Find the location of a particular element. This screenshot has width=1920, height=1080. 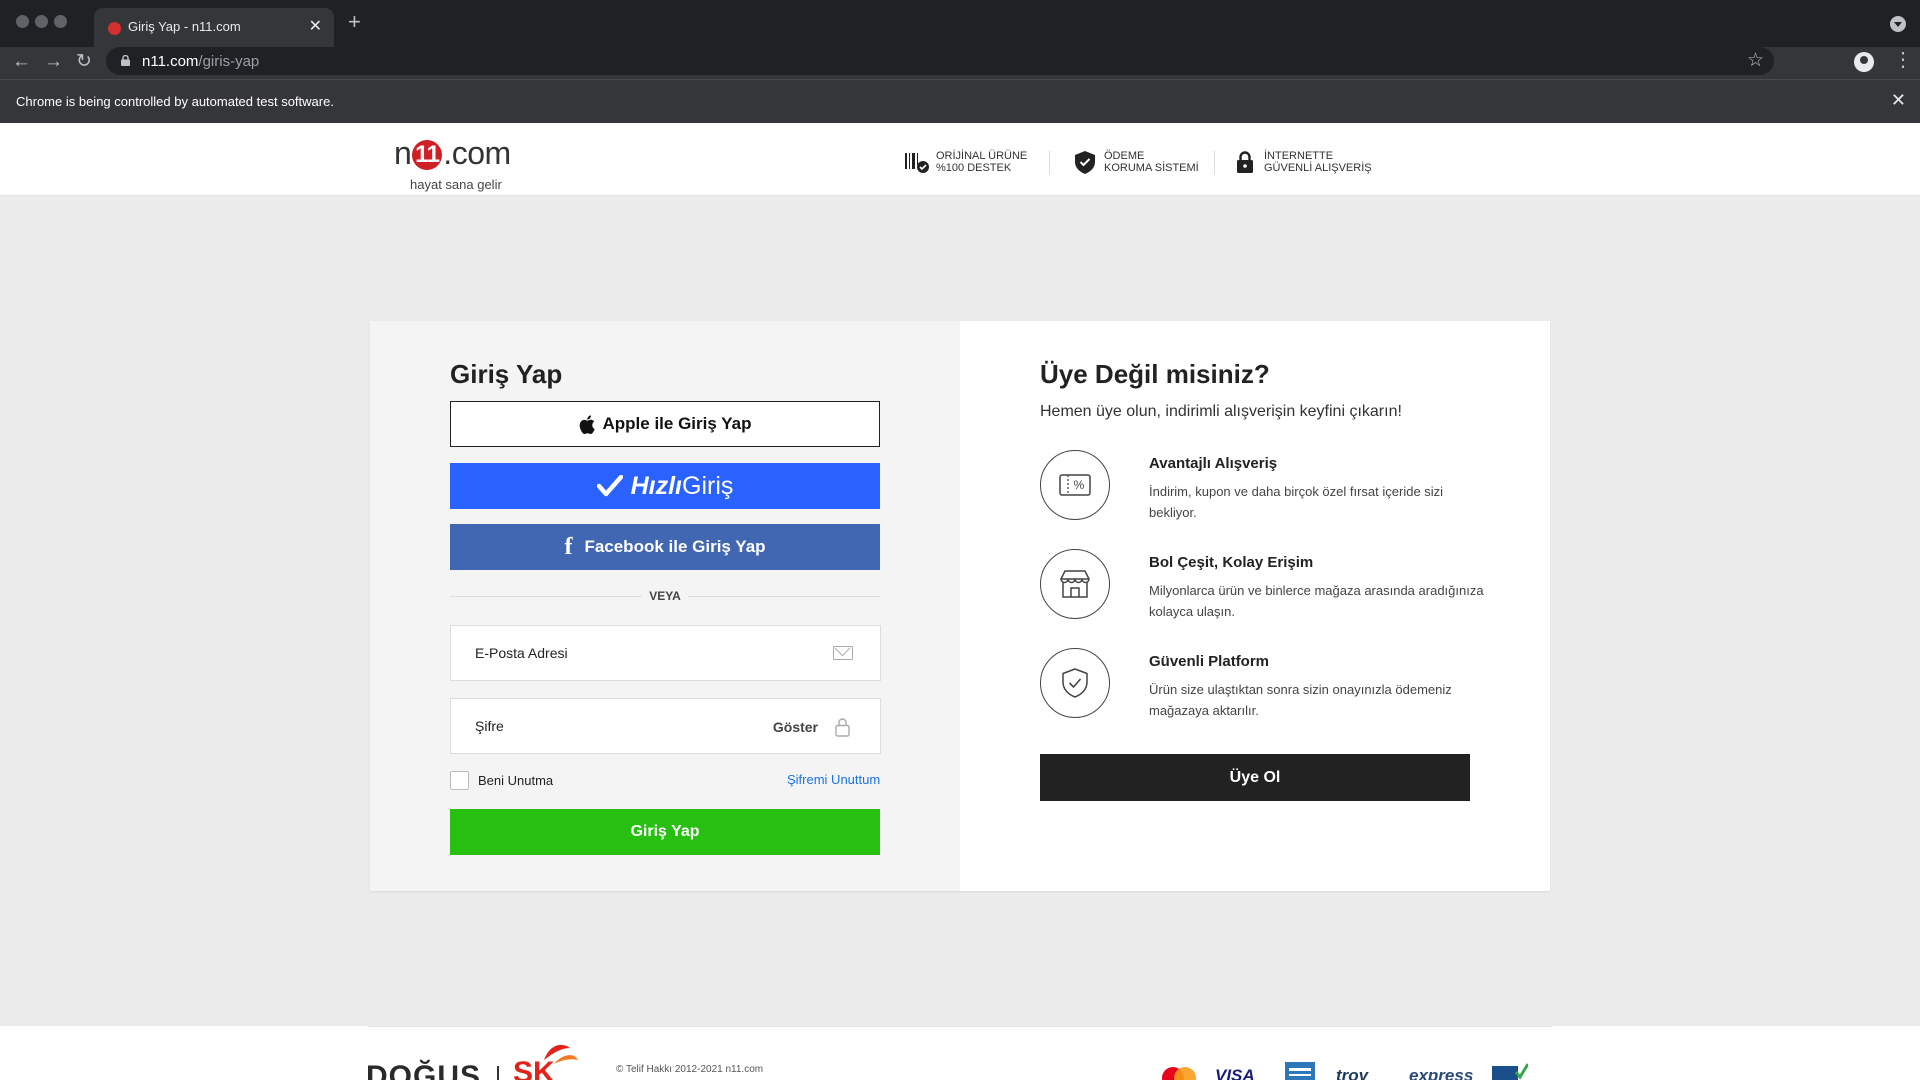

trust-text: ÖDEME KORUMA SİSTEMİ is located at coordinates (1151, 162).